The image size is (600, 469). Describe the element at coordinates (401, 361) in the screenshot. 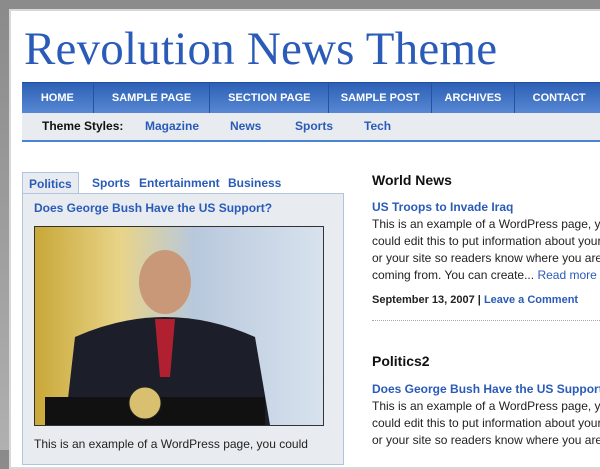

I see `section-title-politics2: Politics2` at that location.